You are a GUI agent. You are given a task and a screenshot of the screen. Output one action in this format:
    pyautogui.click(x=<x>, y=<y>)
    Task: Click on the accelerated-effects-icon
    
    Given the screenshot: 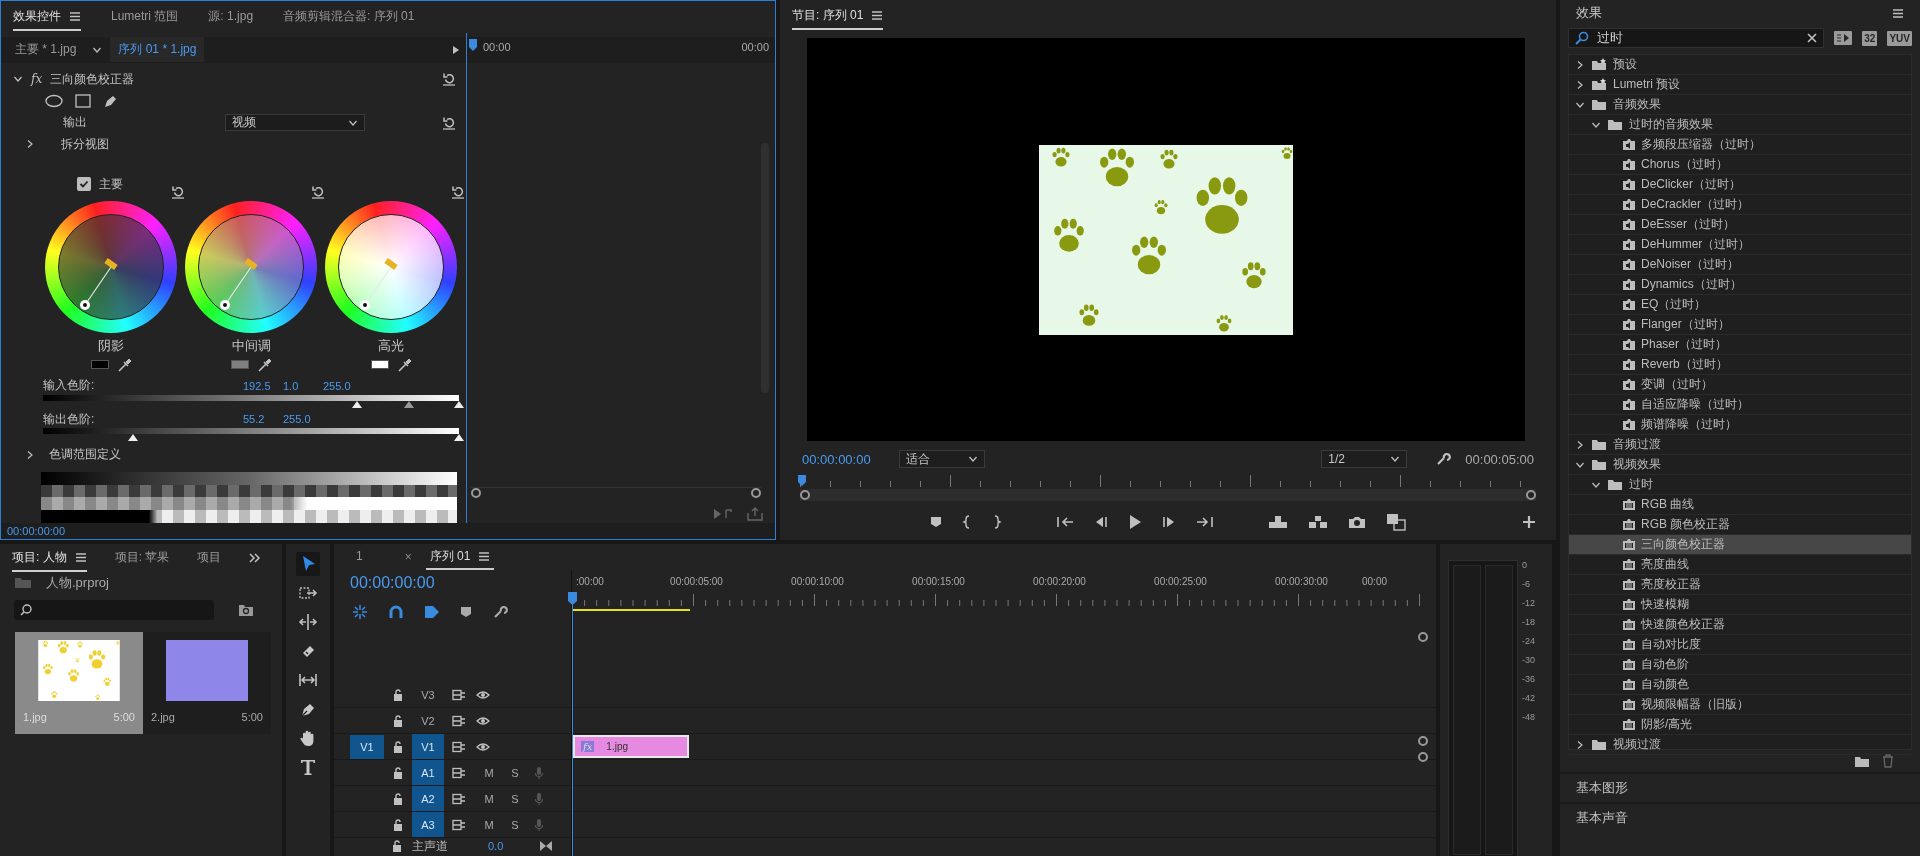 What is the action you would take?
    pyautogui.click(x=1843, y=38)
    